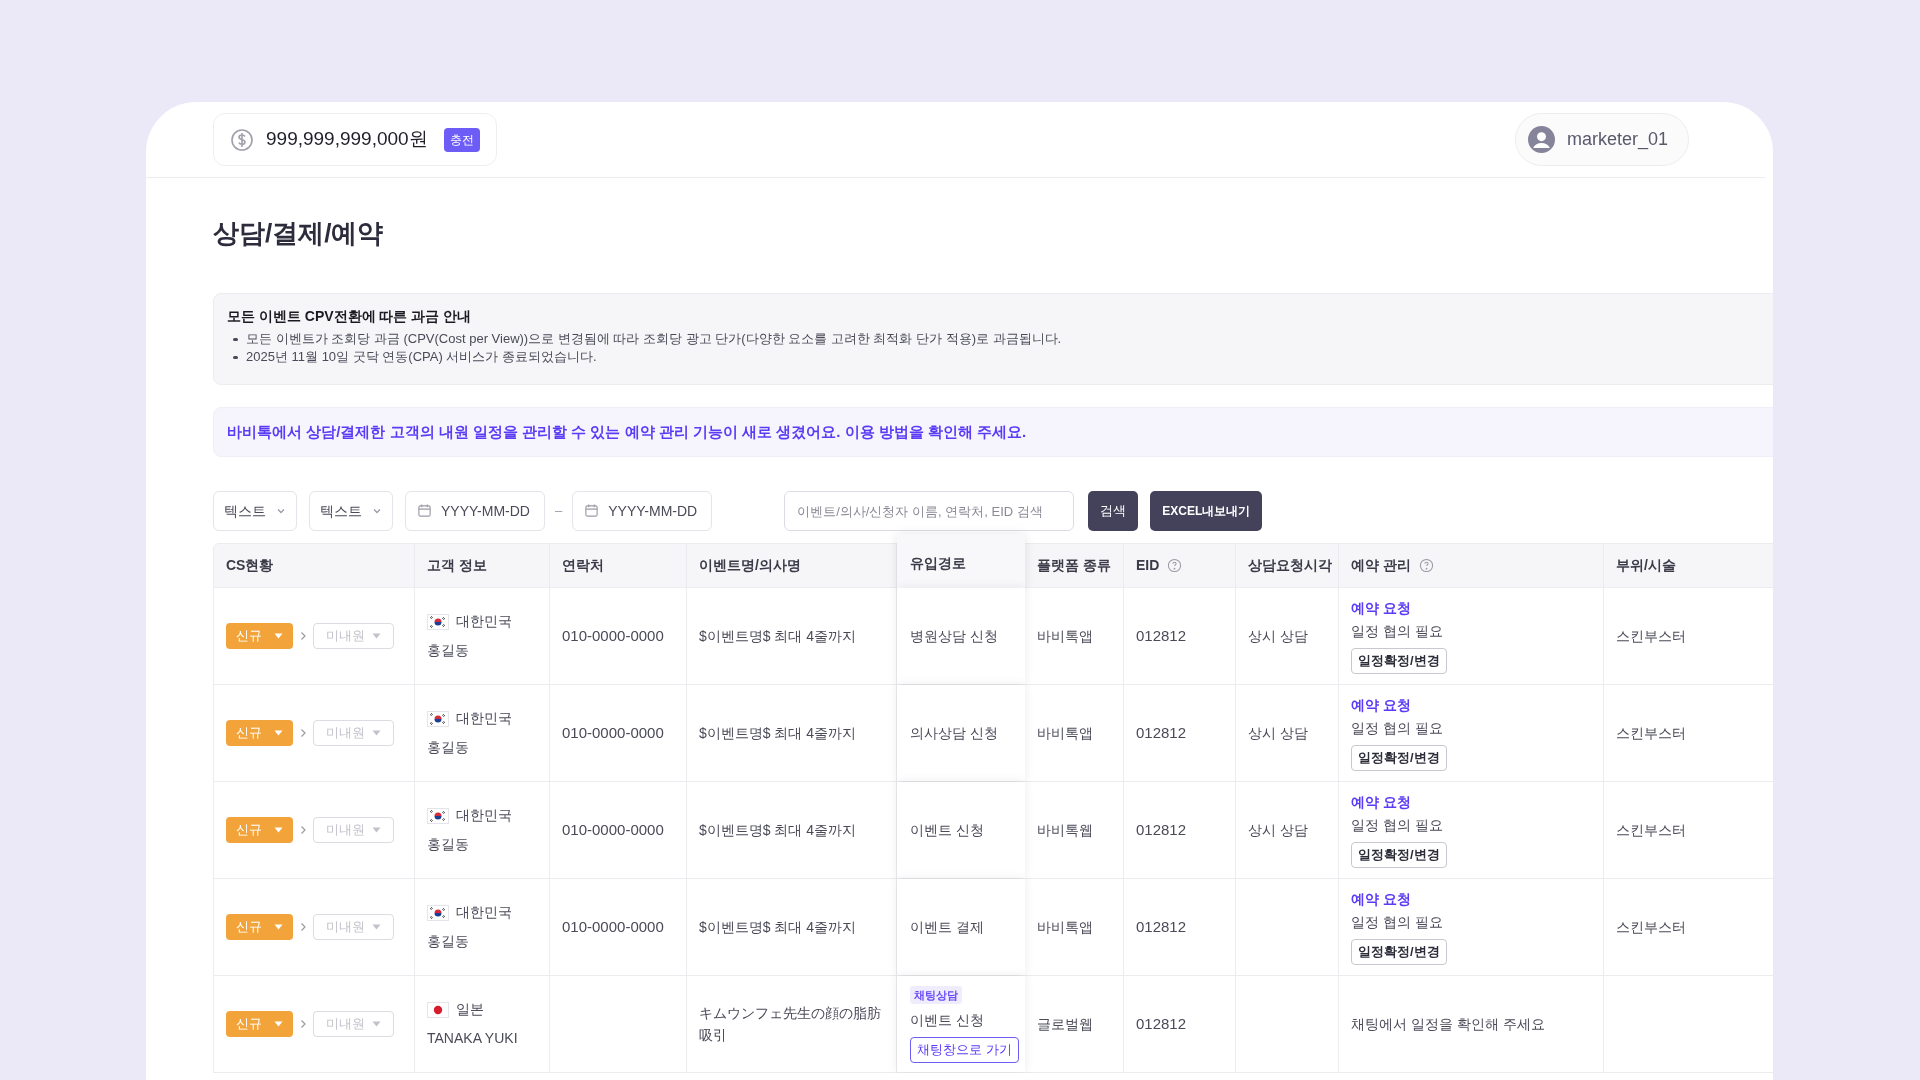 The width and height of the screenshot is (1920, 1080). I want to click on column-header: 유입경로, so click(961, 561).